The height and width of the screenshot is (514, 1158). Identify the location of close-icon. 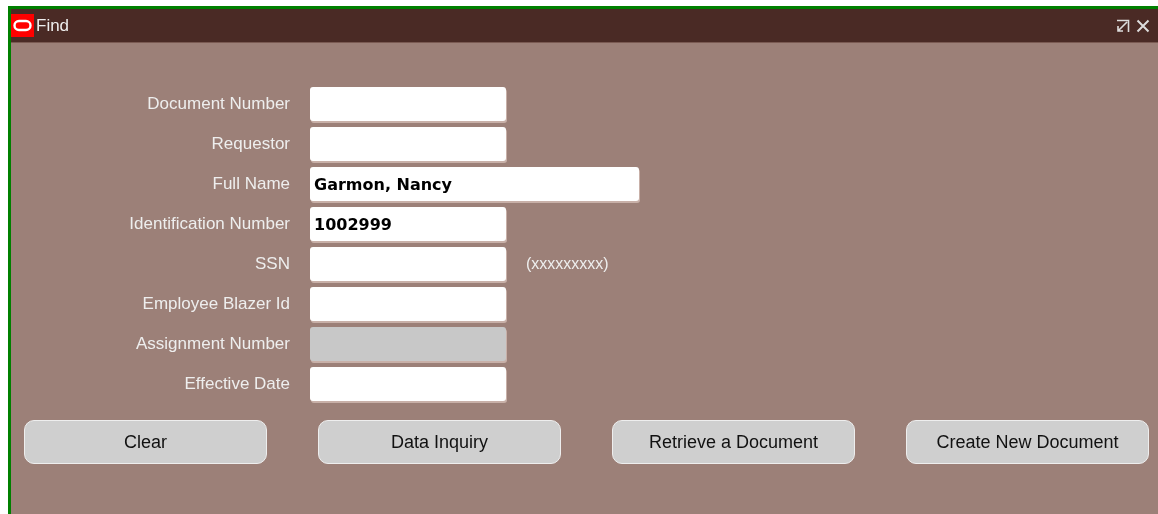
(1143, 25).